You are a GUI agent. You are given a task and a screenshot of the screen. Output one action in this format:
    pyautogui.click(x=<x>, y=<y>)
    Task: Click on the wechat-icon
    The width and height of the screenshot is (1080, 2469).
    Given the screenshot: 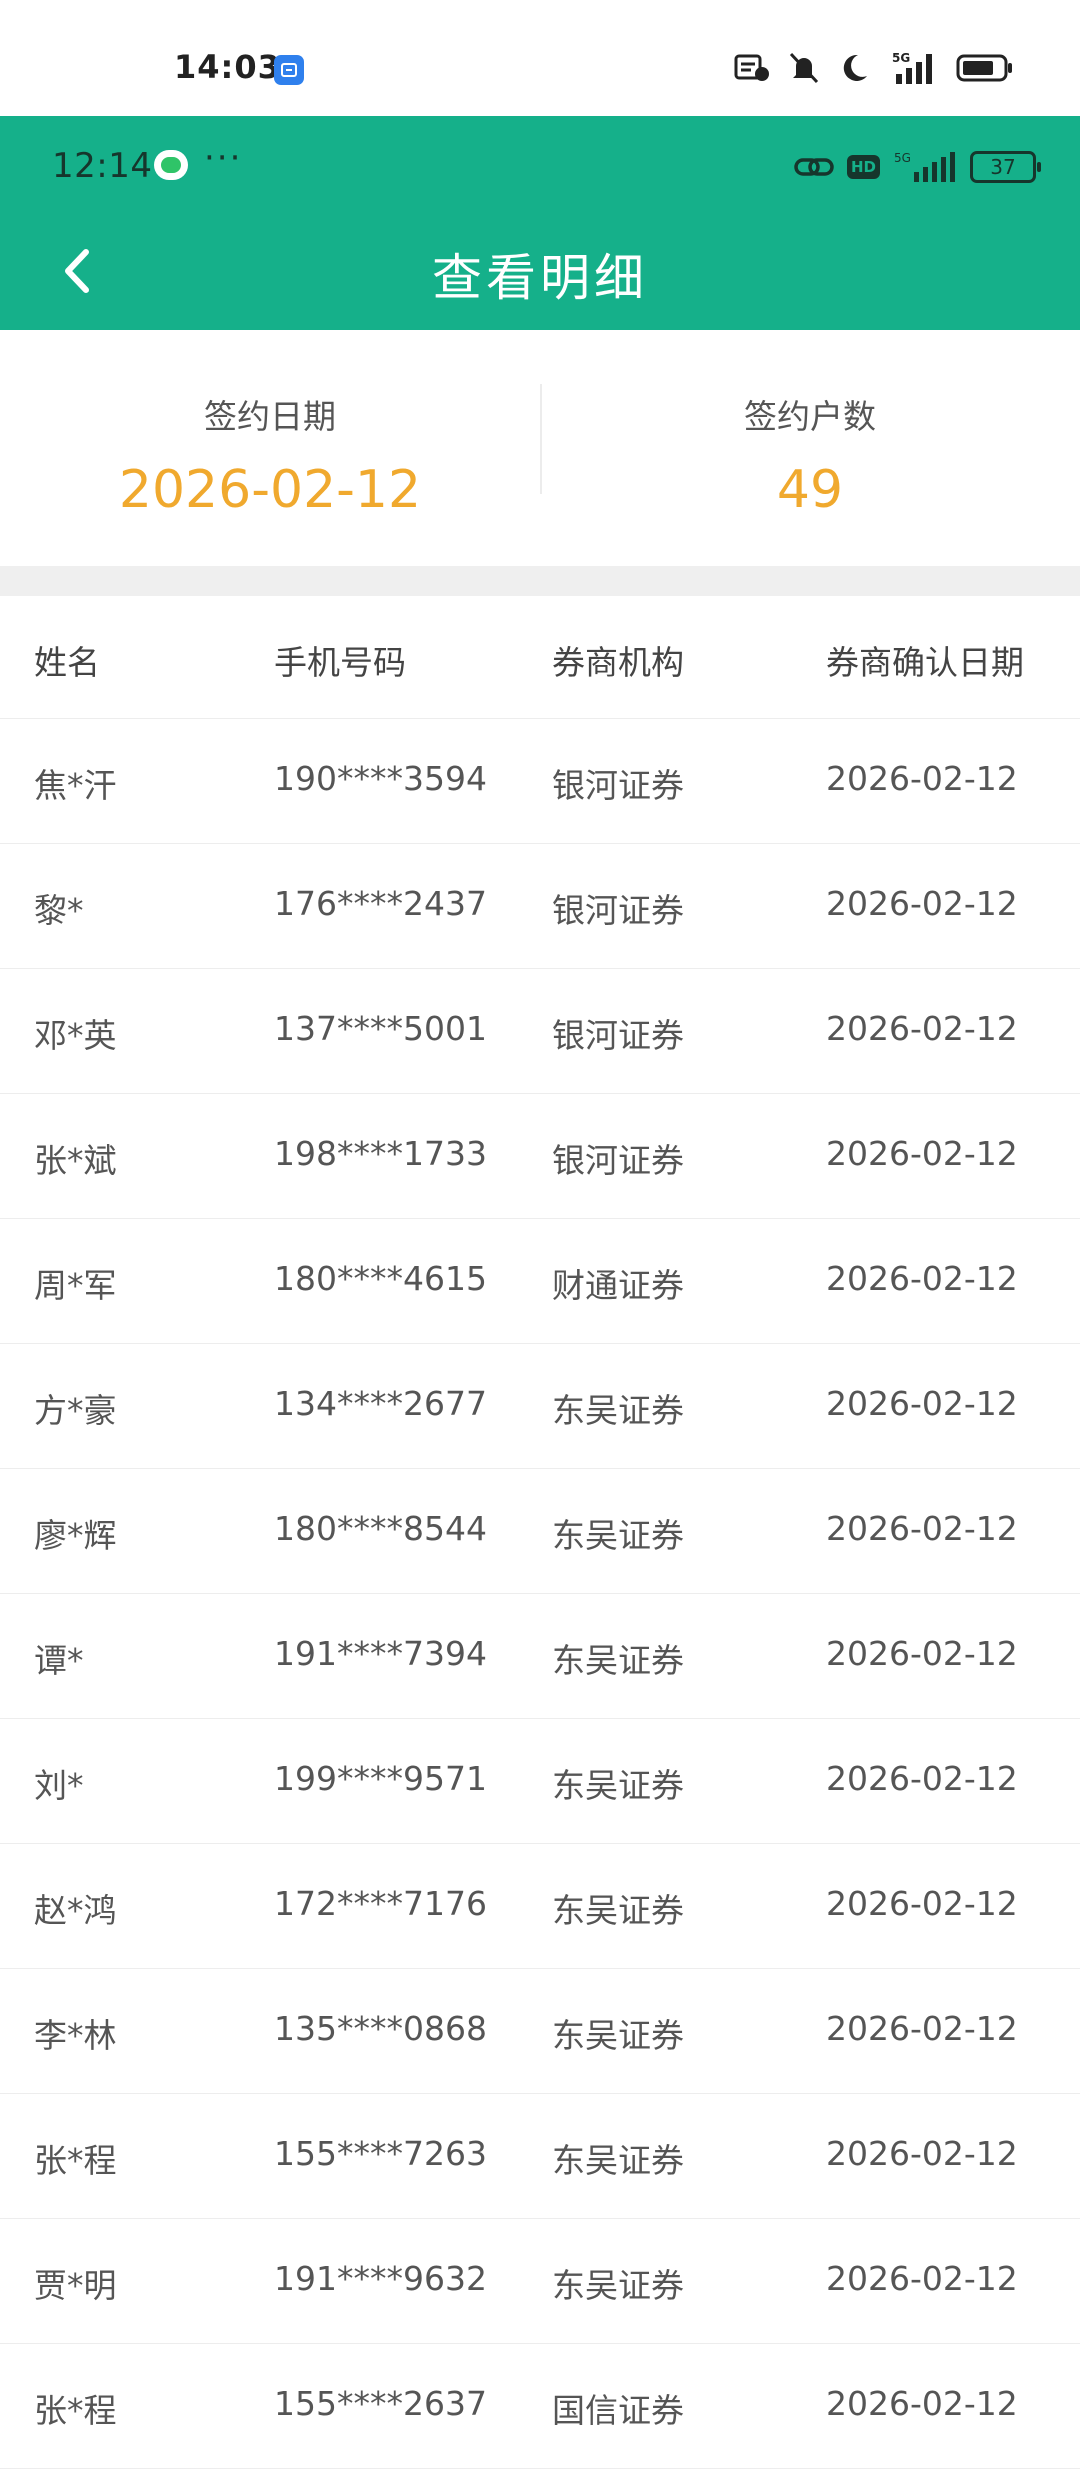 What is the action you would take?
    pyautogui.click(x=171, y=165)
    